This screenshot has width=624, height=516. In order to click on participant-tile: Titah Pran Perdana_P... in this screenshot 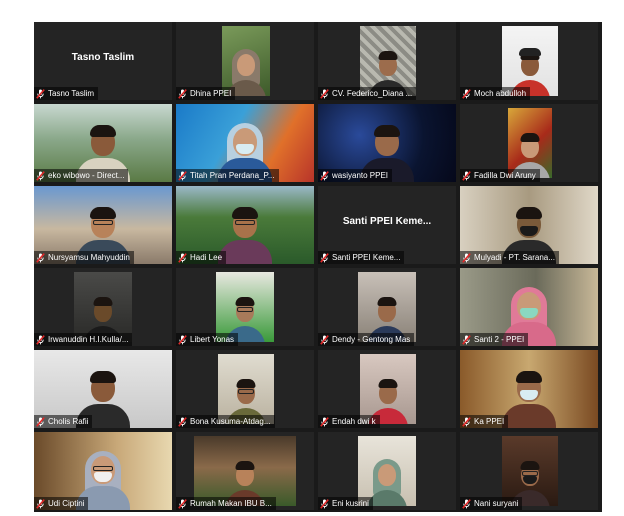, I will do `click(245, 143)`.